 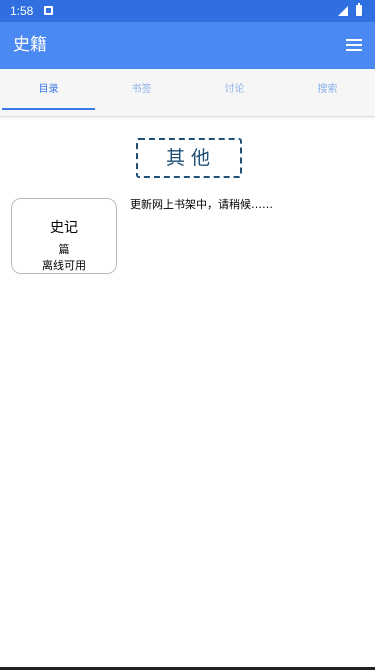 What do you see at coordinates (141, 88) in the screenshot?
I see `tab-bookmarks: 书签` at bounding box center [141, 88].